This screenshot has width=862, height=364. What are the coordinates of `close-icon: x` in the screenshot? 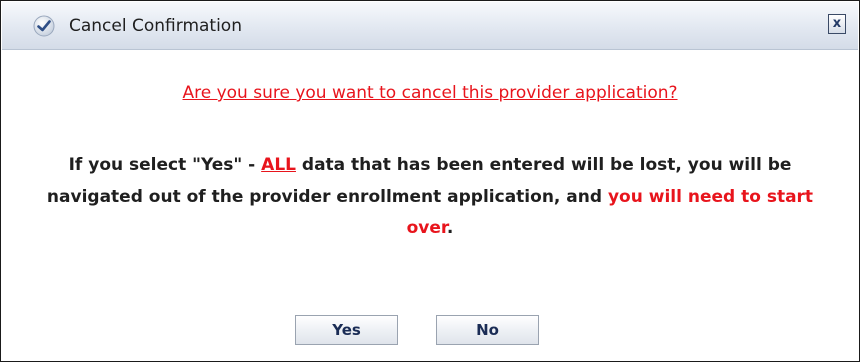 It's located at (837, 23).